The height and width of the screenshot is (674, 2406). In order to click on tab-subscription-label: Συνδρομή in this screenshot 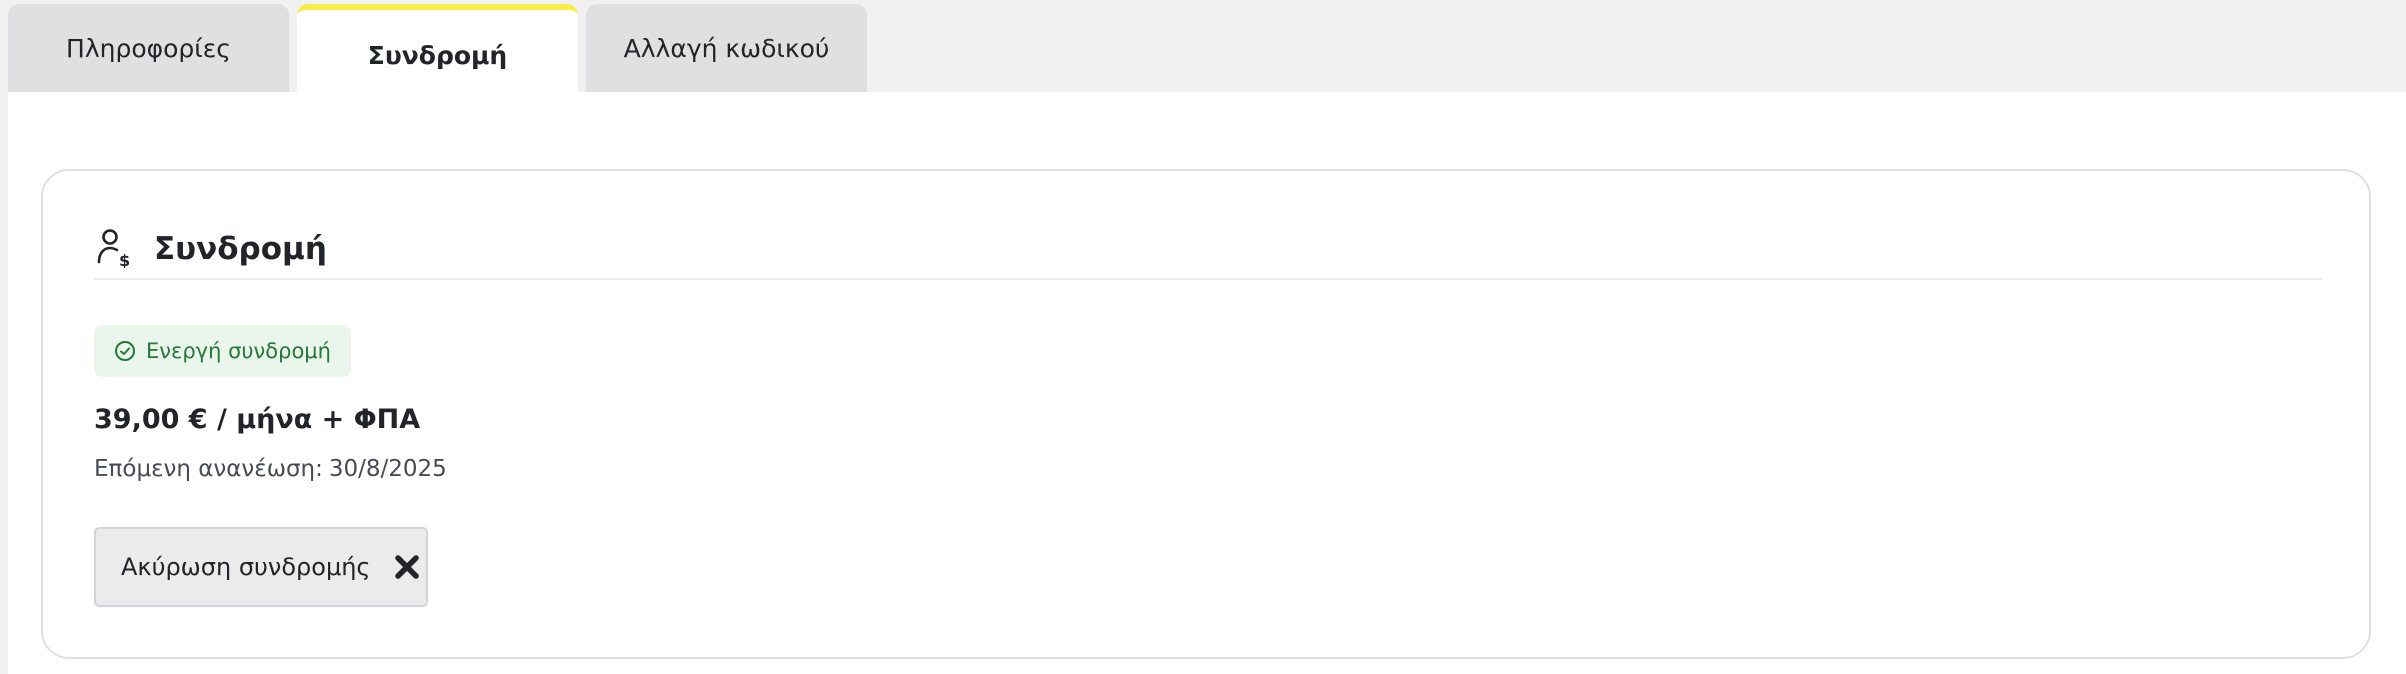, I will do `click(437, 55)`.